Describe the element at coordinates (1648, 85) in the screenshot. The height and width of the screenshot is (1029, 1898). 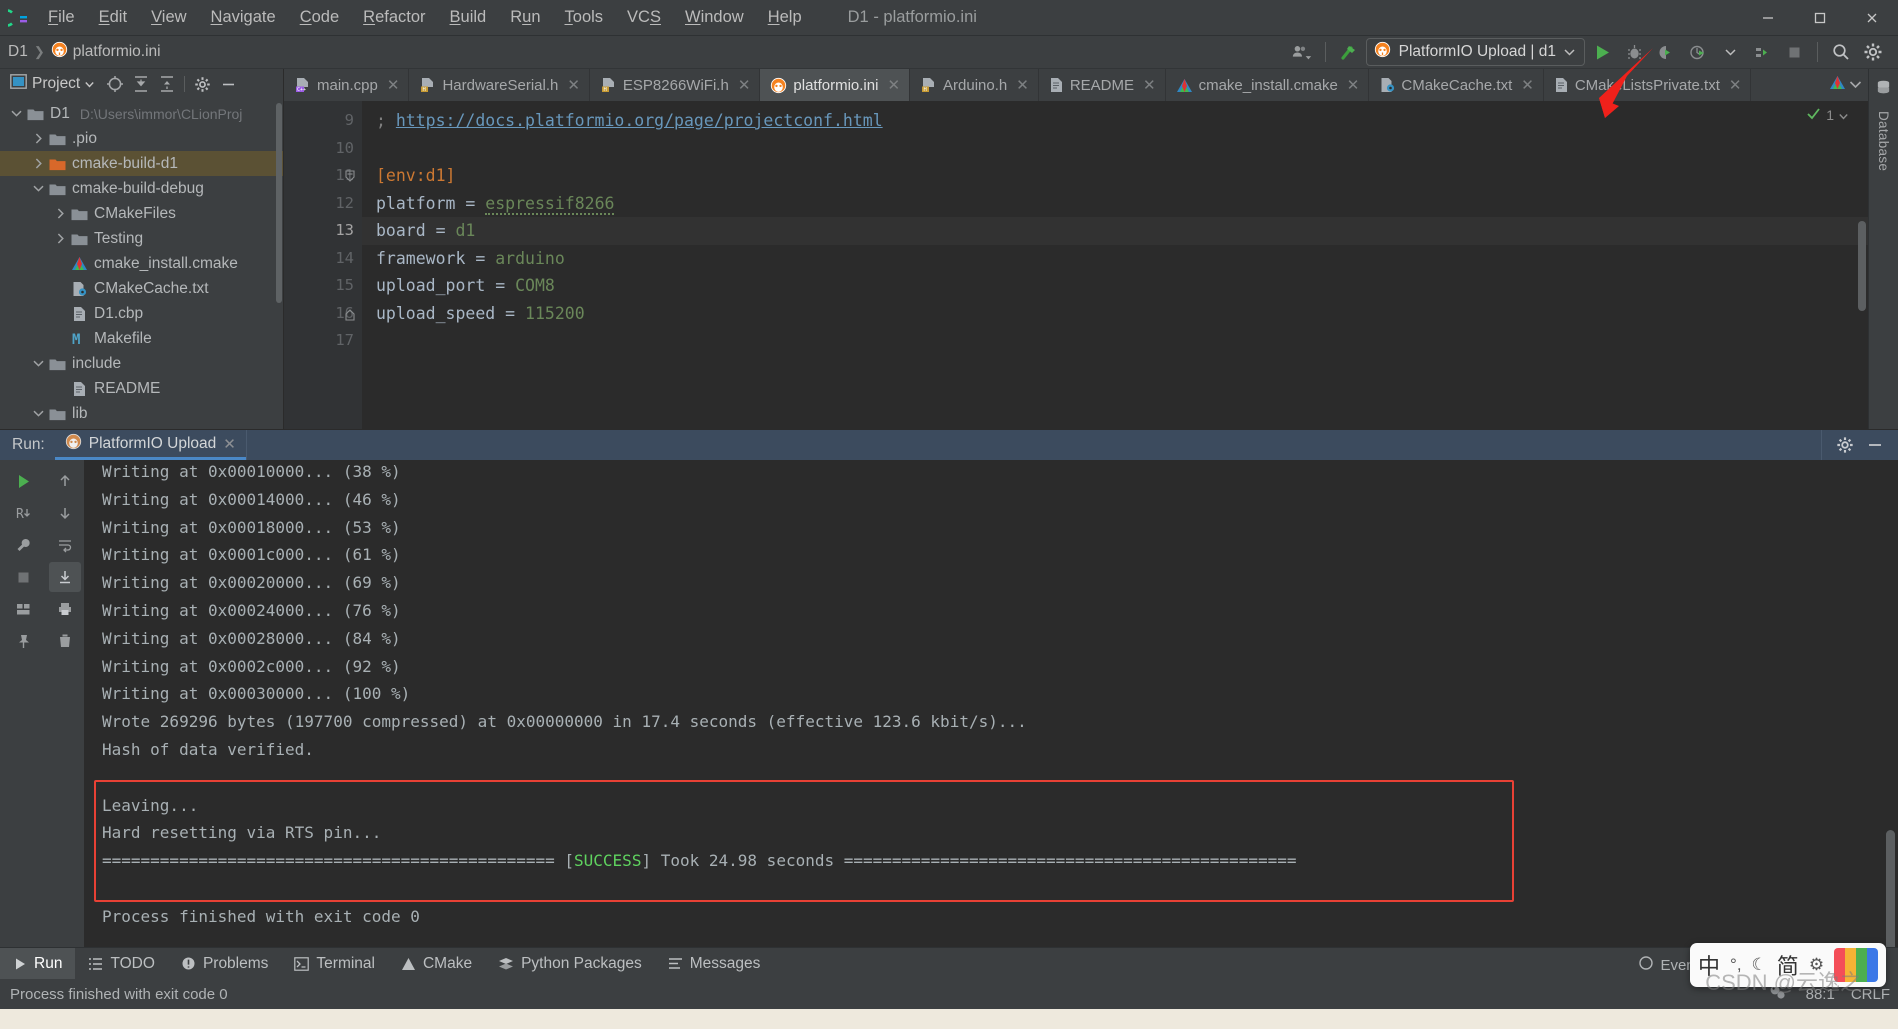
I see `editor-tab-cmakelistsprivate-txt: CMakeListsPrivate.txt ✕` at that location.